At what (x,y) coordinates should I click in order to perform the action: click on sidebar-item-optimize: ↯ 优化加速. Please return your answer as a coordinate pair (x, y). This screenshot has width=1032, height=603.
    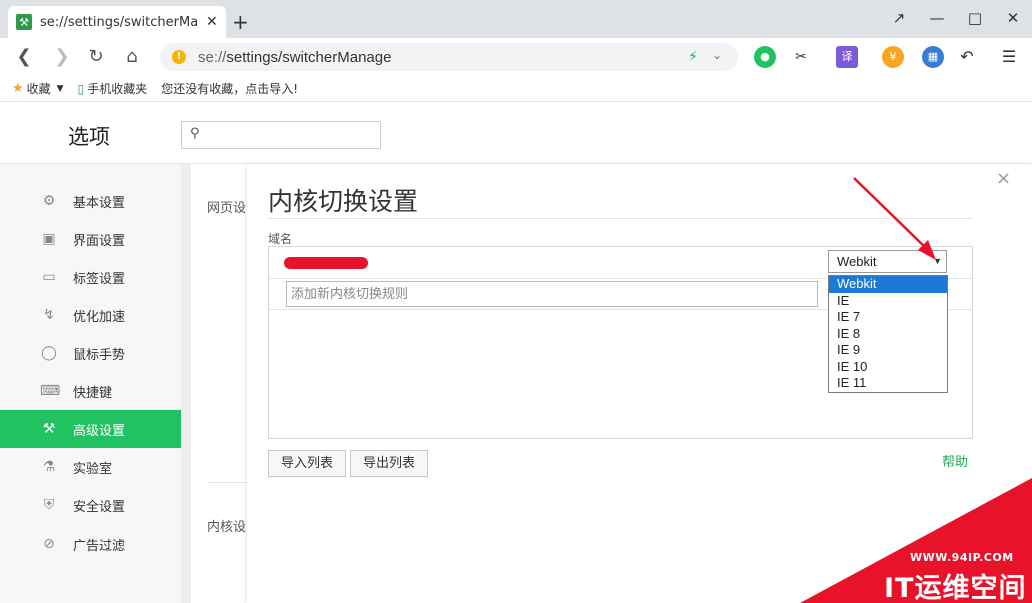
    Looking at the image, I should click on (90, 315).